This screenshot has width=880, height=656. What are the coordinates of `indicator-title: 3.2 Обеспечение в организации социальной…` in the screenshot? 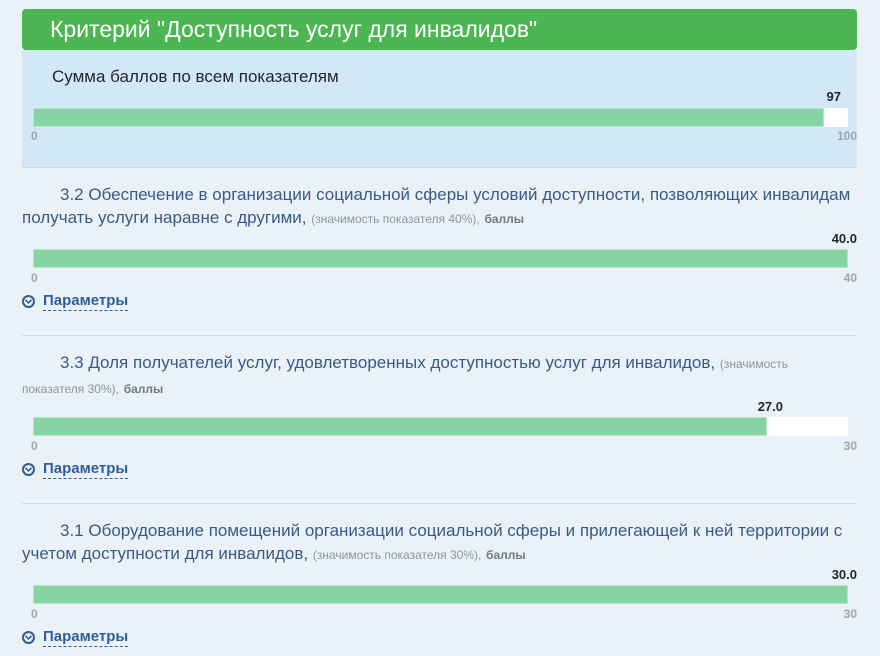 It's located at (437, 207).